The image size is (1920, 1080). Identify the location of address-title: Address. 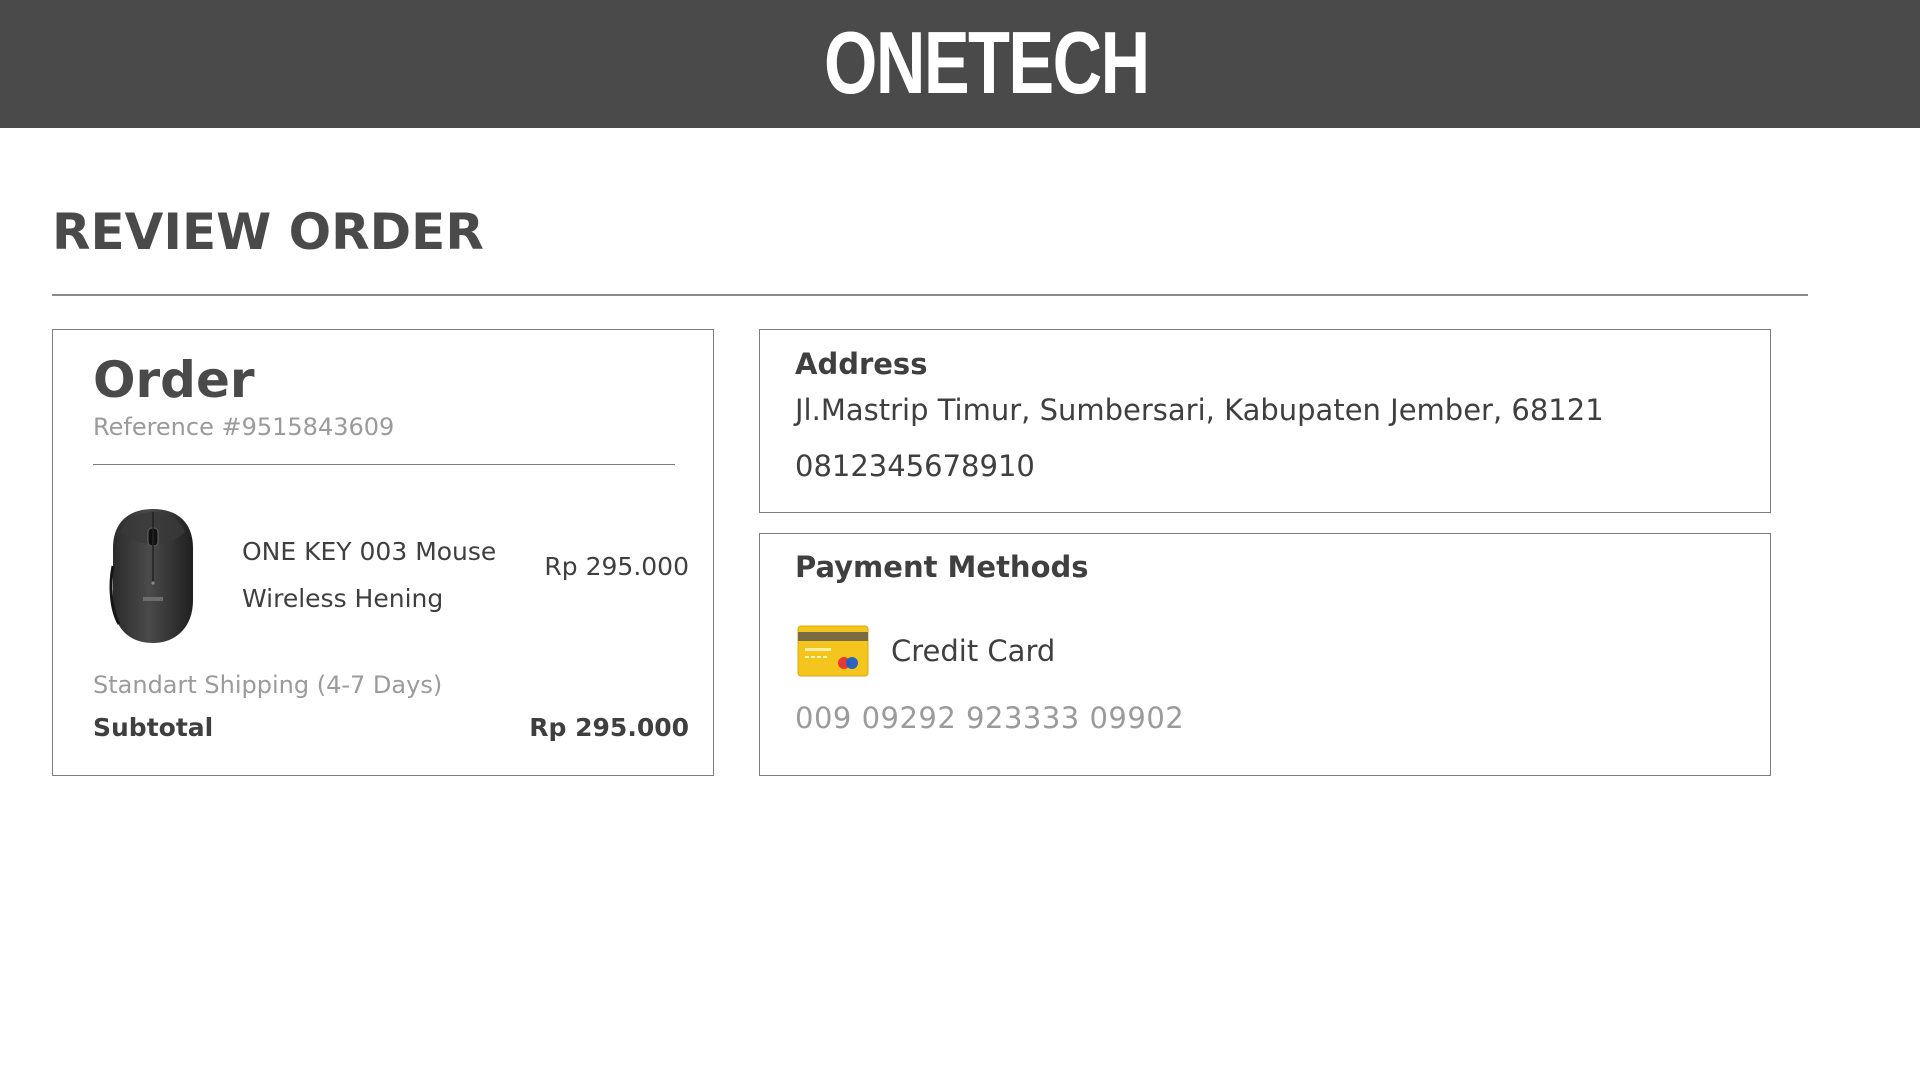
(861, 364).